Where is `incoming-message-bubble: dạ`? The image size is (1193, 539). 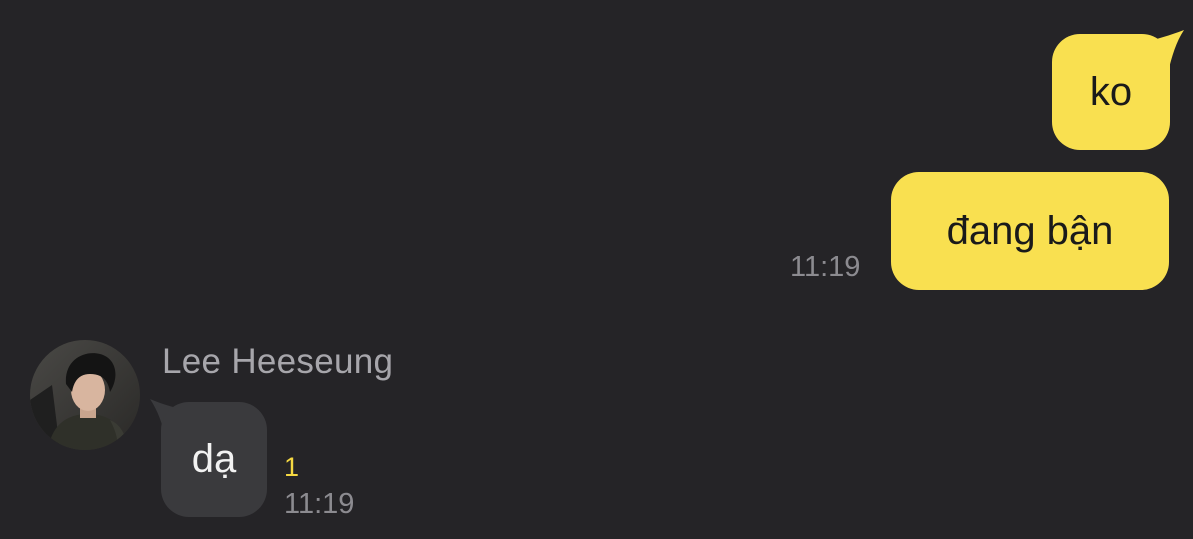 incoming-message-bubble: dạ is located at coordinates (214, 459).